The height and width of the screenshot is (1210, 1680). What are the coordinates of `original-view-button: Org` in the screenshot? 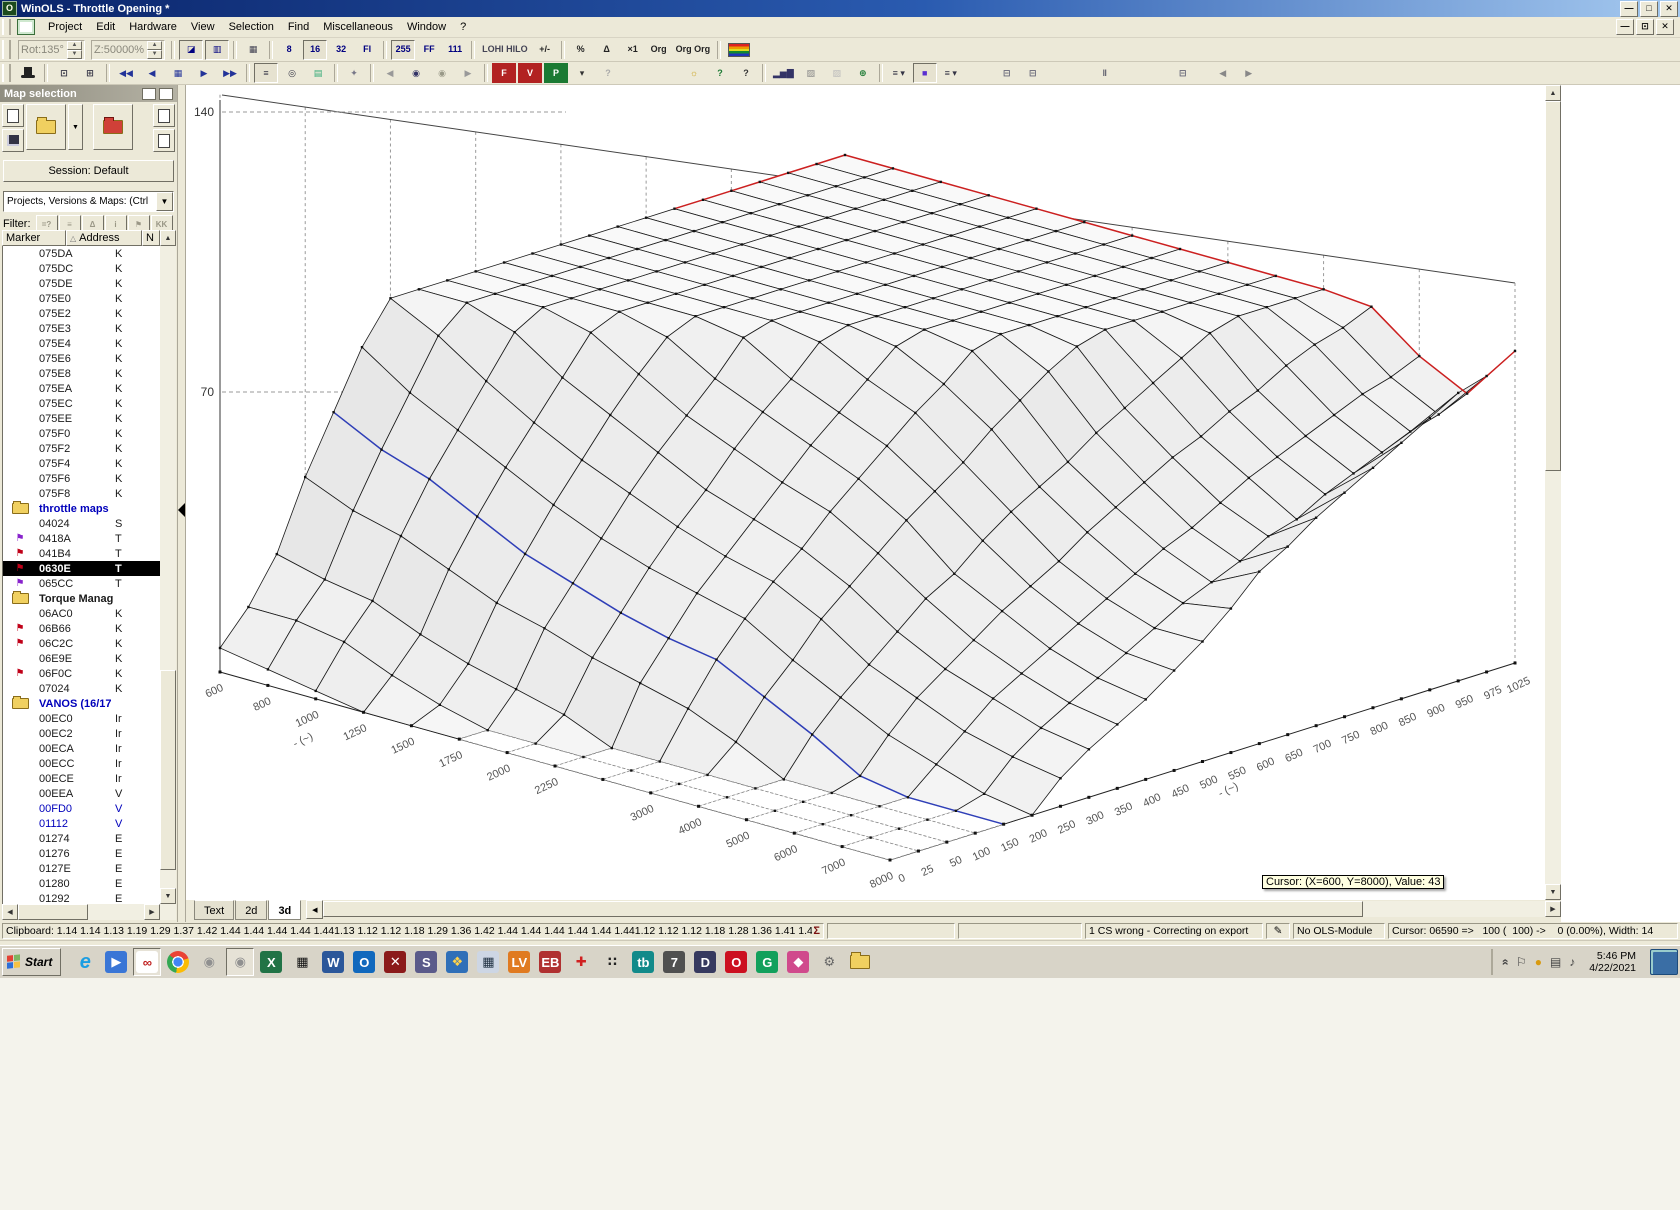 It's located at (658, 49).